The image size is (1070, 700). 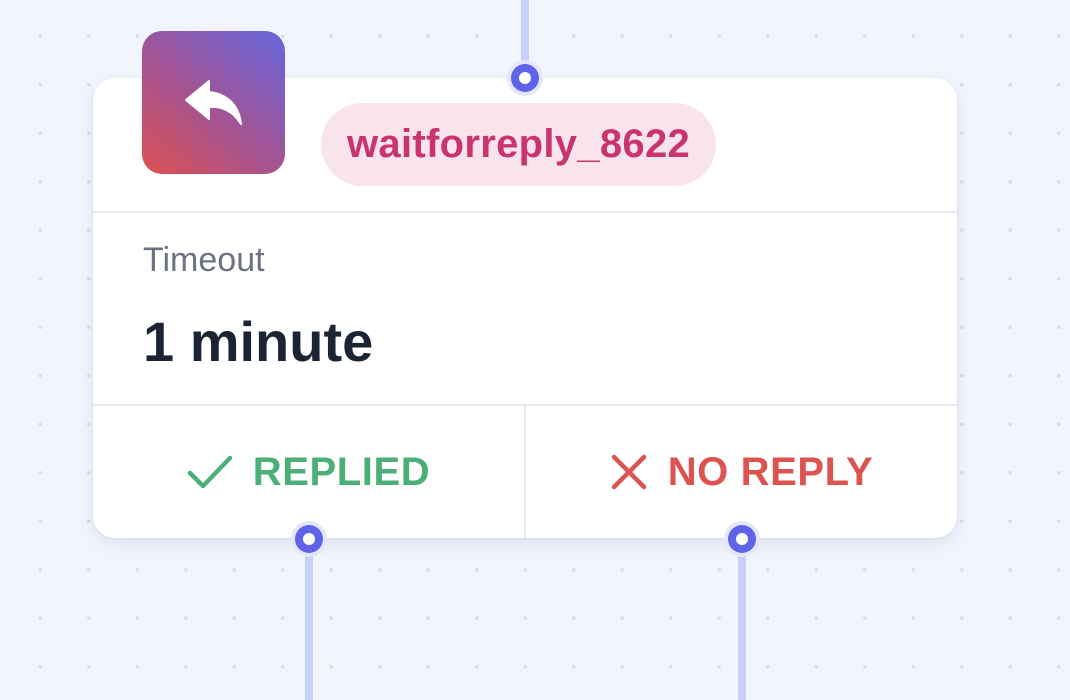 What do you see at coordinates (209, 472) in the screenshot?
I see `check-icon` at bounding box center [209, 472].